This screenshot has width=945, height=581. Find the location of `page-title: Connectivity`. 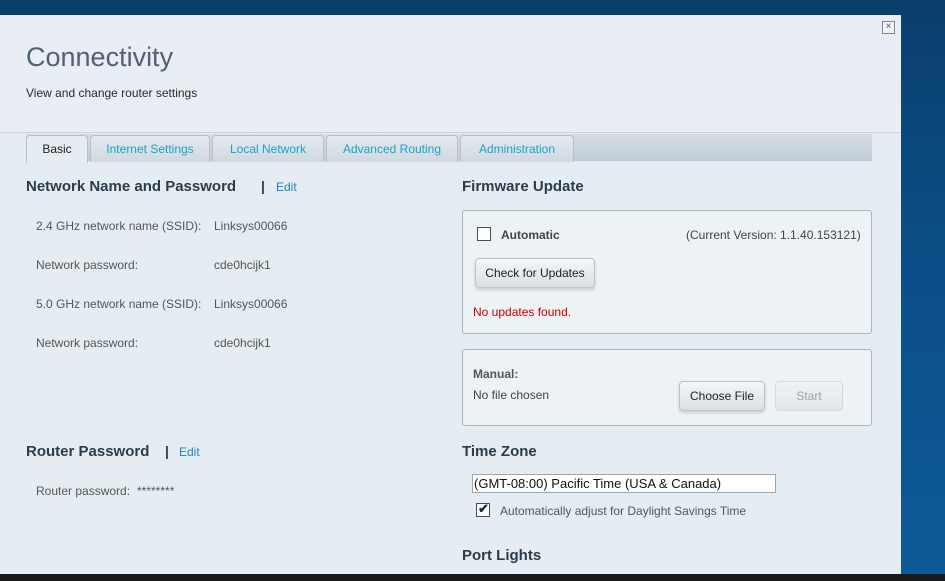

page-title: Connectivity is located at coordinates (100, 57).